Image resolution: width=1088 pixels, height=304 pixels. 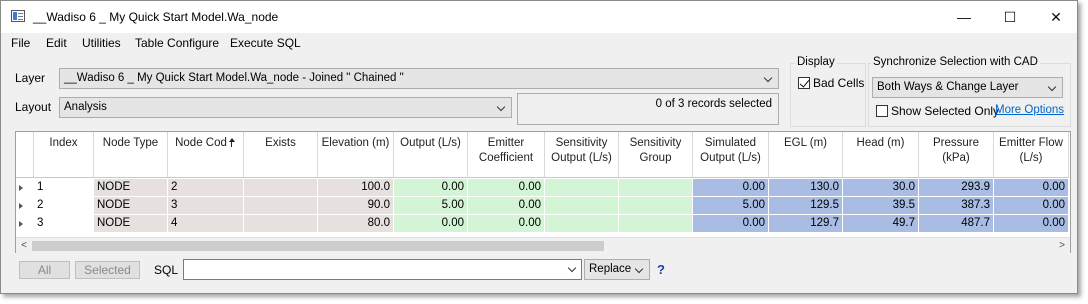 I want to click on menu-edit: Edit, so click(x=56, y=43).